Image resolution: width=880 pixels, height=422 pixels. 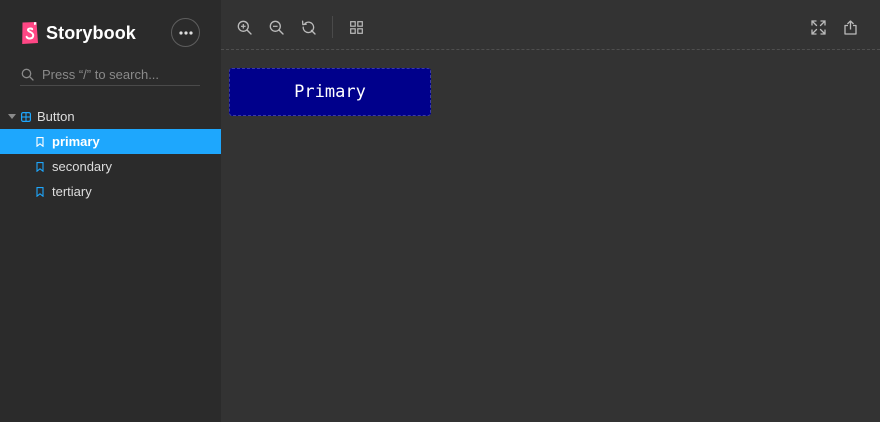 I want to click on tree-component-label: Button, so click(x=56, y=116).